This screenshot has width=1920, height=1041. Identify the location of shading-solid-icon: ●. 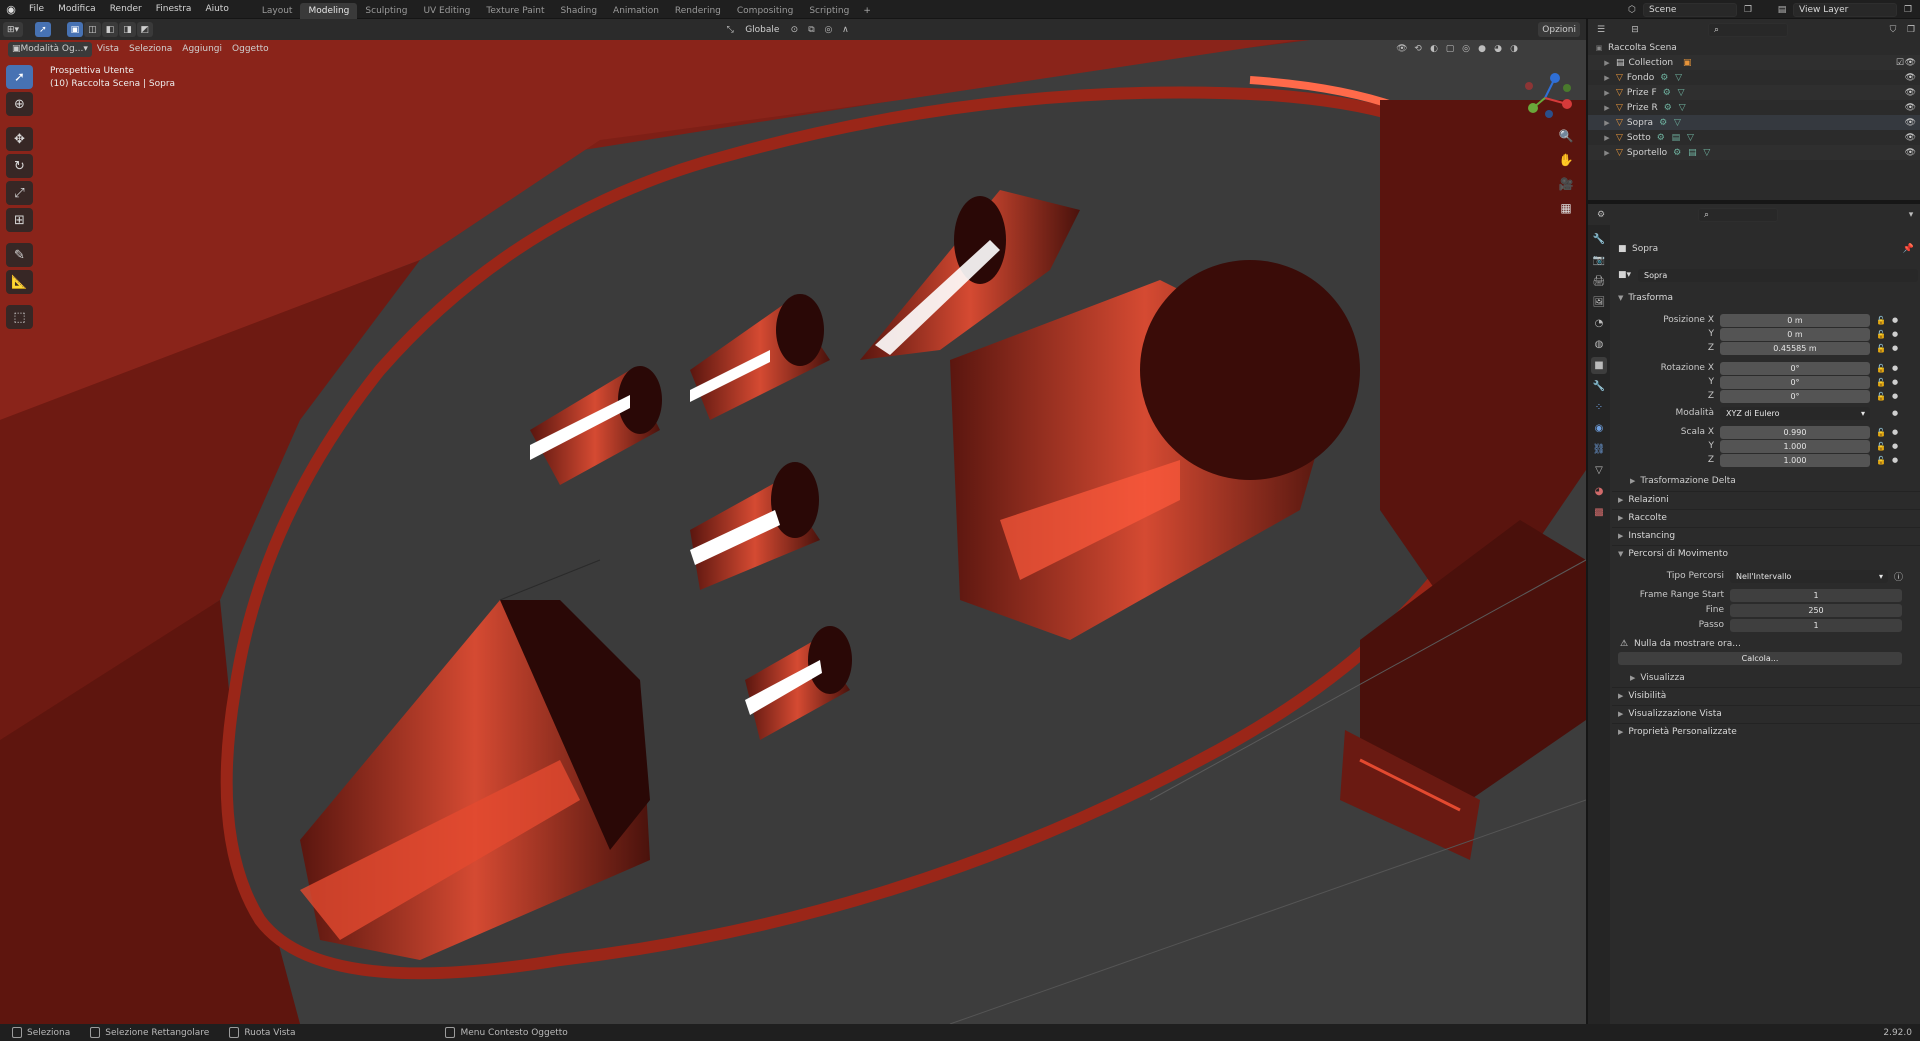
(1482, 49).